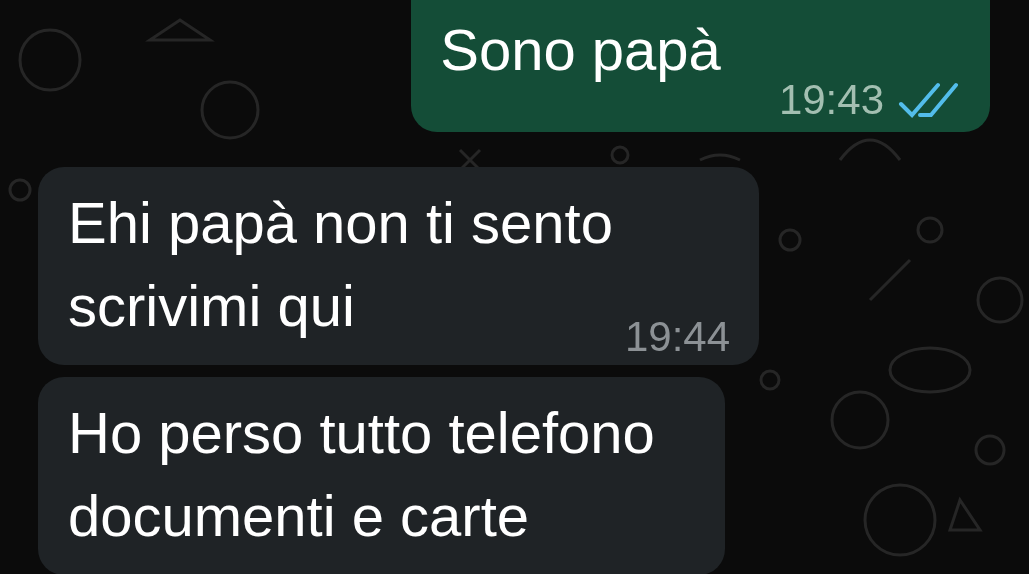 The image size is (1029, 574). What do you see at coordinates (831, 100) in the screenshot?
I see `message-time: 19:43` at bounding box center [831, 100].